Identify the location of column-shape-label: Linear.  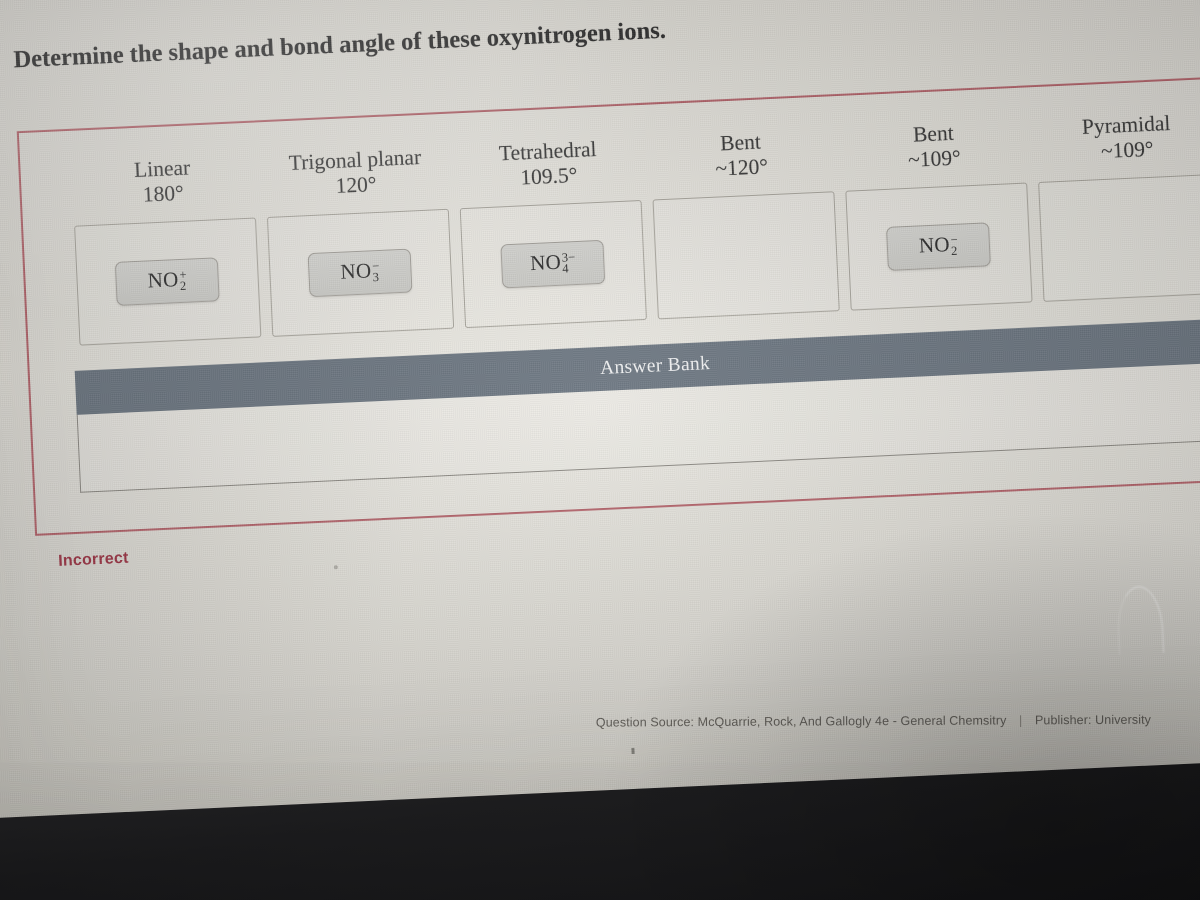
(162, 168).